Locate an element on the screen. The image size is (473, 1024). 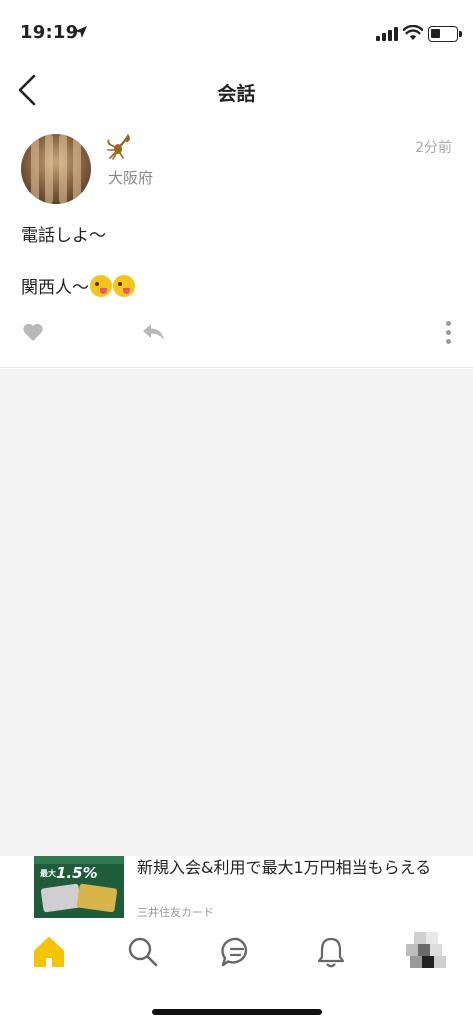
home-indicator is located at coordinates (237, 1012).